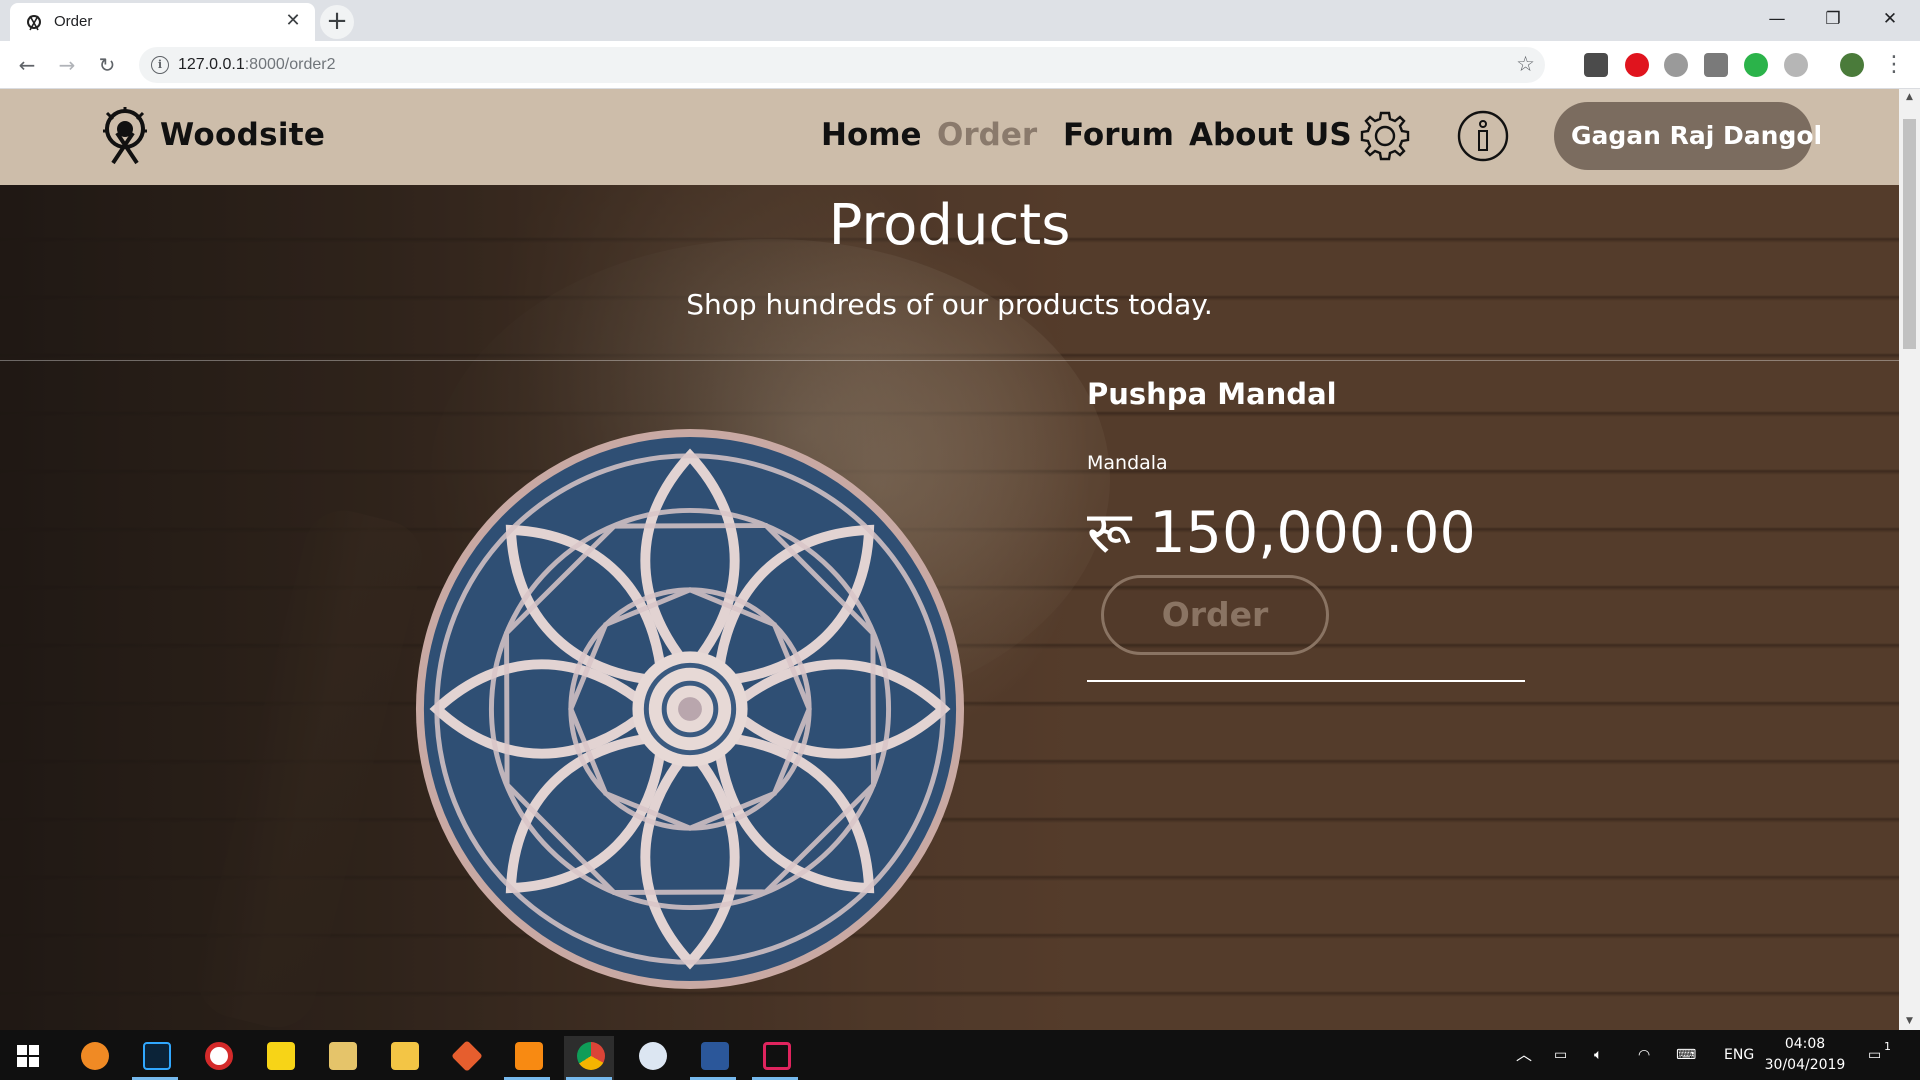 Image resolution: width=1920 pixels, height=1080 pixels. I want to click on lock-extension-icon, so click(1716, 65).